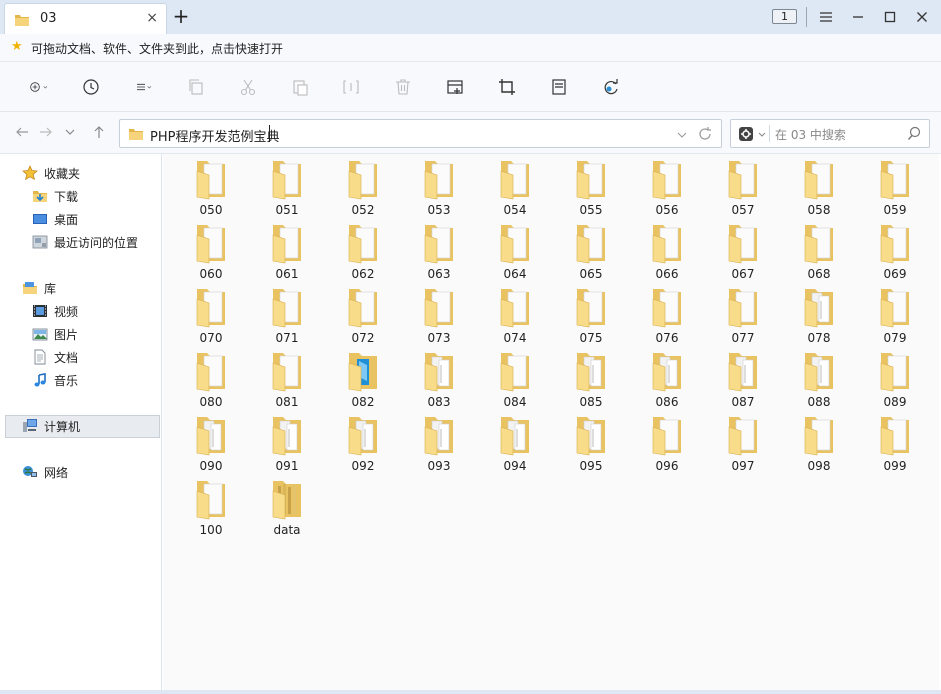  I want to click on folder-item: 062, so click(363, 250).